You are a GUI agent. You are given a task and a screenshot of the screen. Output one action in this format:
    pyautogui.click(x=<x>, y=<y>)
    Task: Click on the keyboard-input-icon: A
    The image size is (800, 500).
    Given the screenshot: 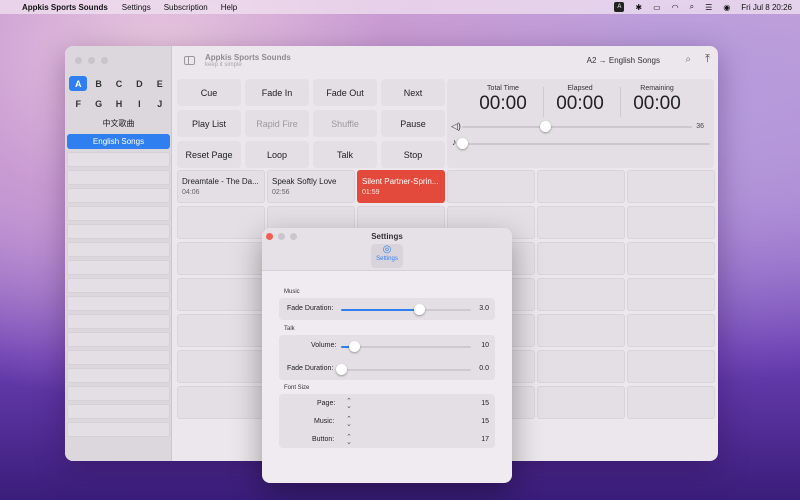 What is the action you would take?
    pyautogui.click(x=619, y=7)
    